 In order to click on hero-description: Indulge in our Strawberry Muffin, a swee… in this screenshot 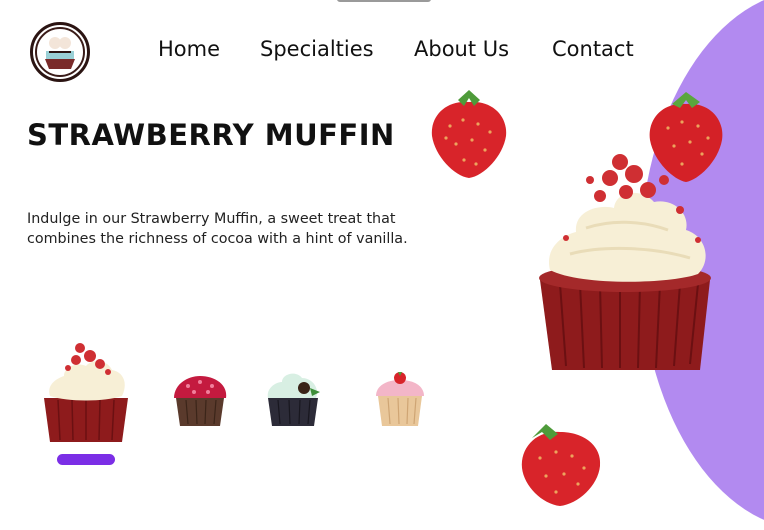, I will do `click(217, 229)`.